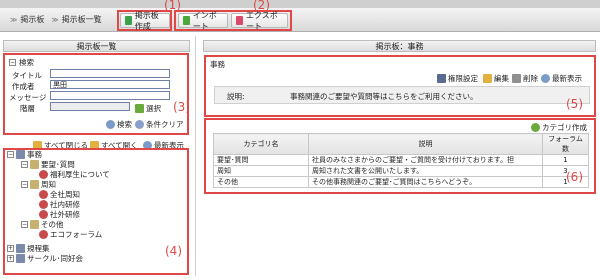 The height and width of the screenshot is (280, 600). I want to click on search-button: 検索, so click(119, 124).